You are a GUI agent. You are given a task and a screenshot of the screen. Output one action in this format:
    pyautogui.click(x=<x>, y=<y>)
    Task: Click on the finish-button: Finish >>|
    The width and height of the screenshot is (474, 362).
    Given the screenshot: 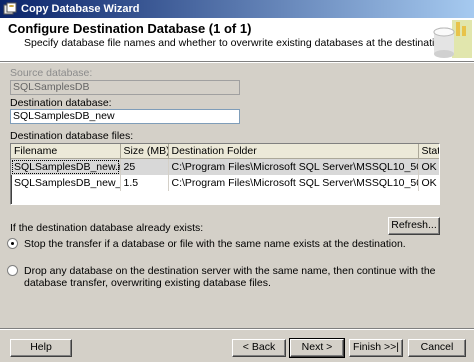 What is the action you would take?
    pyautogui.click(x=376, y=348)
    